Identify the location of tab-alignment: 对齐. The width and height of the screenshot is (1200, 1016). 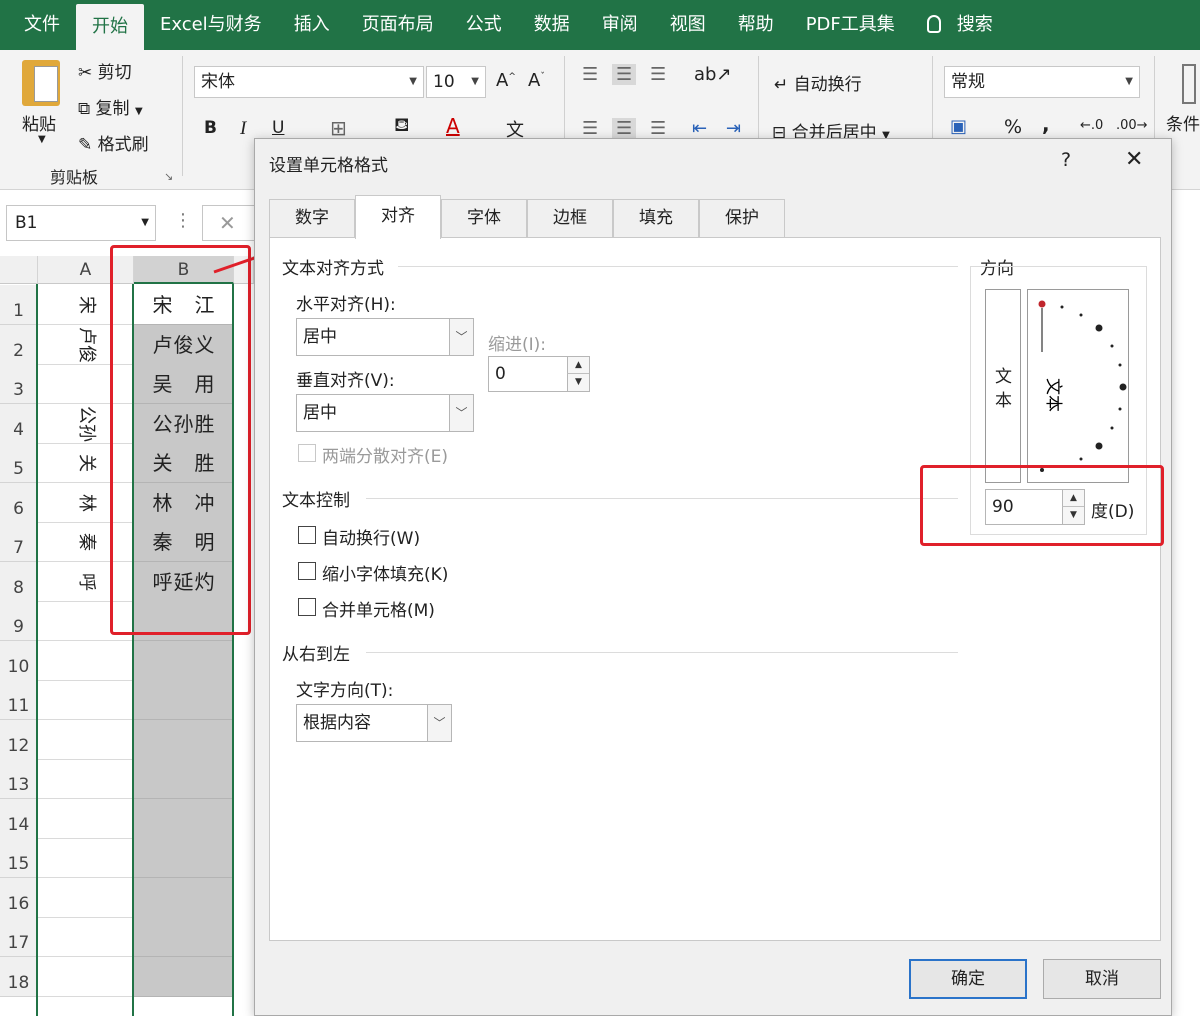
(398, 217).